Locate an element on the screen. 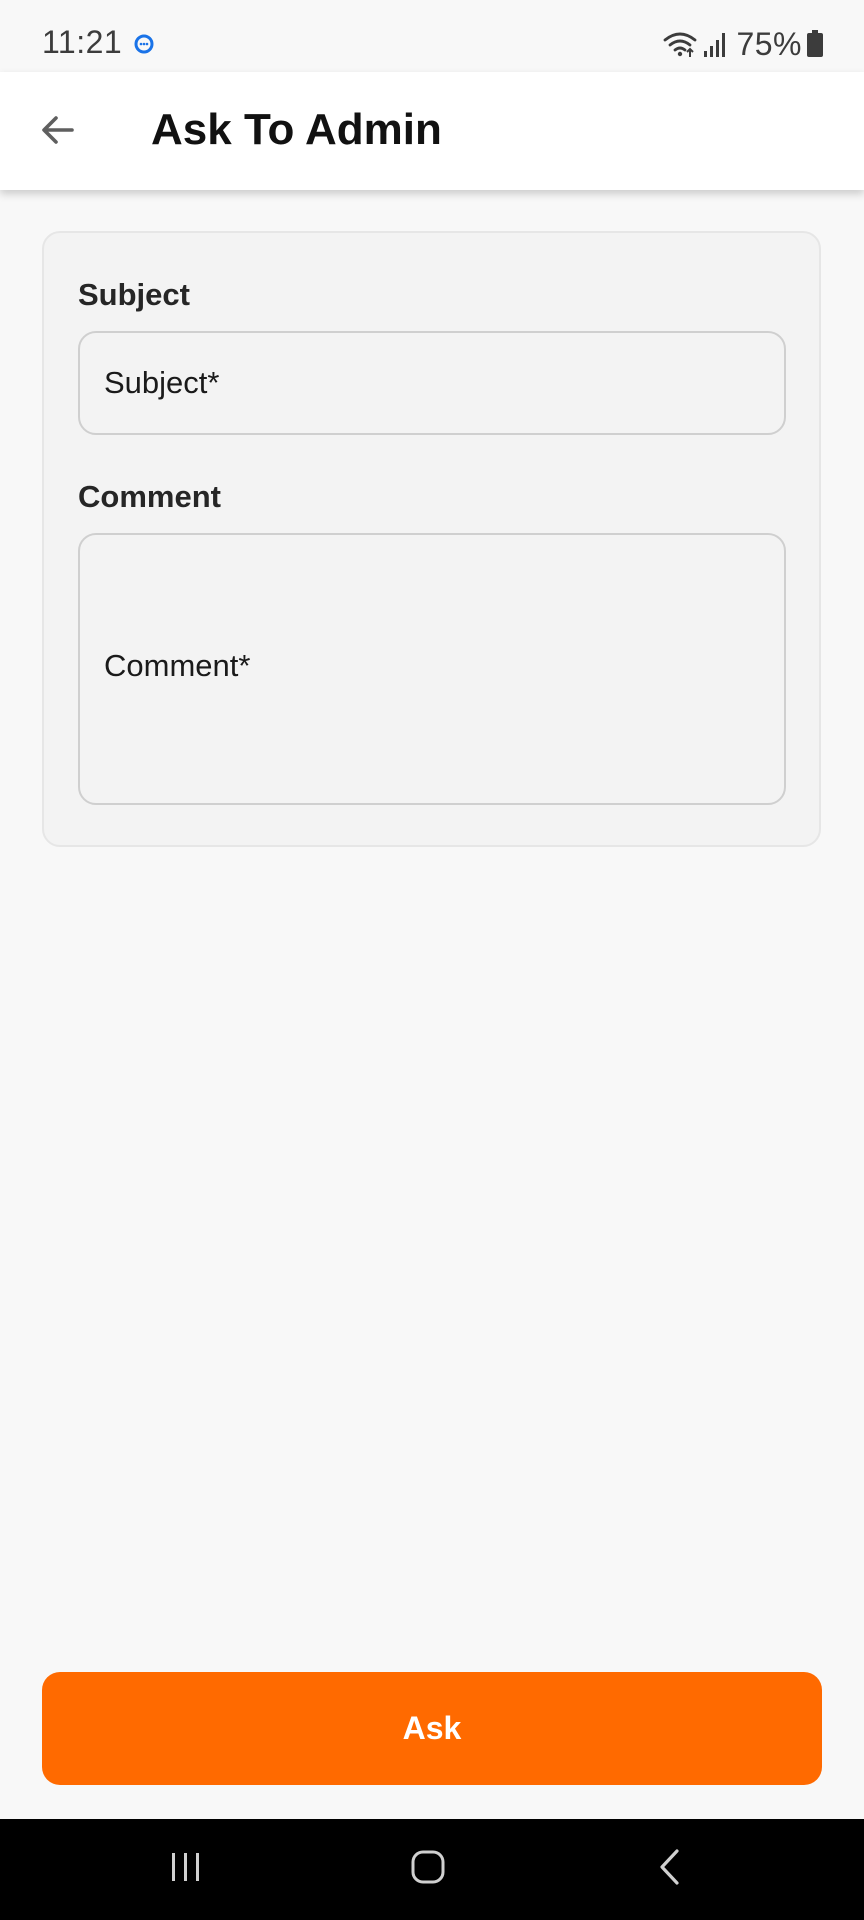  signal-icon is located at coordinates (715, 44).